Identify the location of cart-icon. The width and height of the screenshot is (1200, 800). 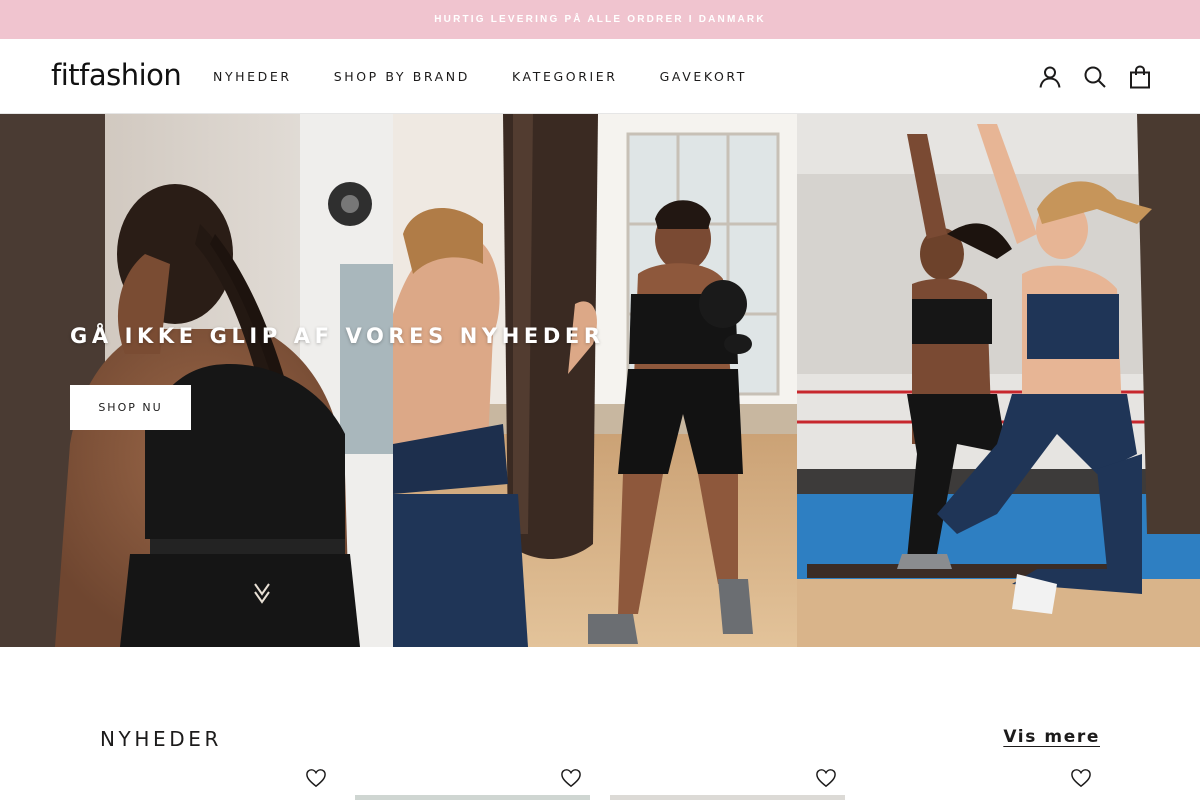
(1140, 77).